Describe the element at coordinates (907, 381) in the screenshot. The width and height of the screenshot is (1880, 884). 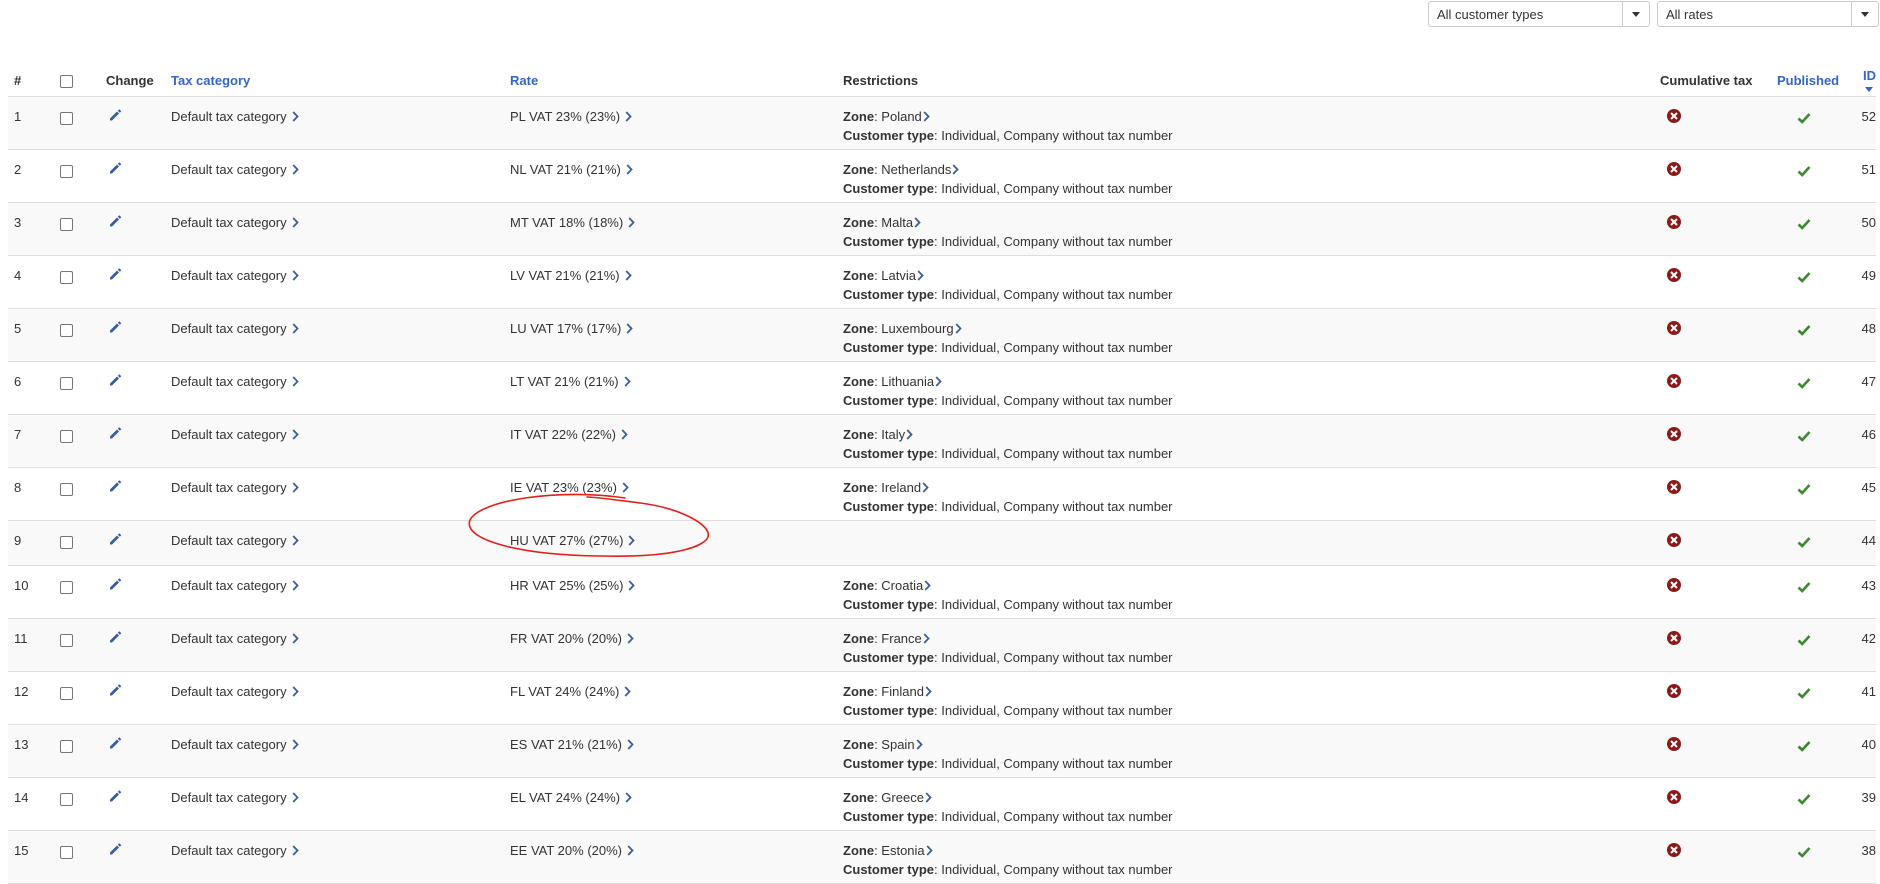
I see `zone-value: Lithuania` at that location.